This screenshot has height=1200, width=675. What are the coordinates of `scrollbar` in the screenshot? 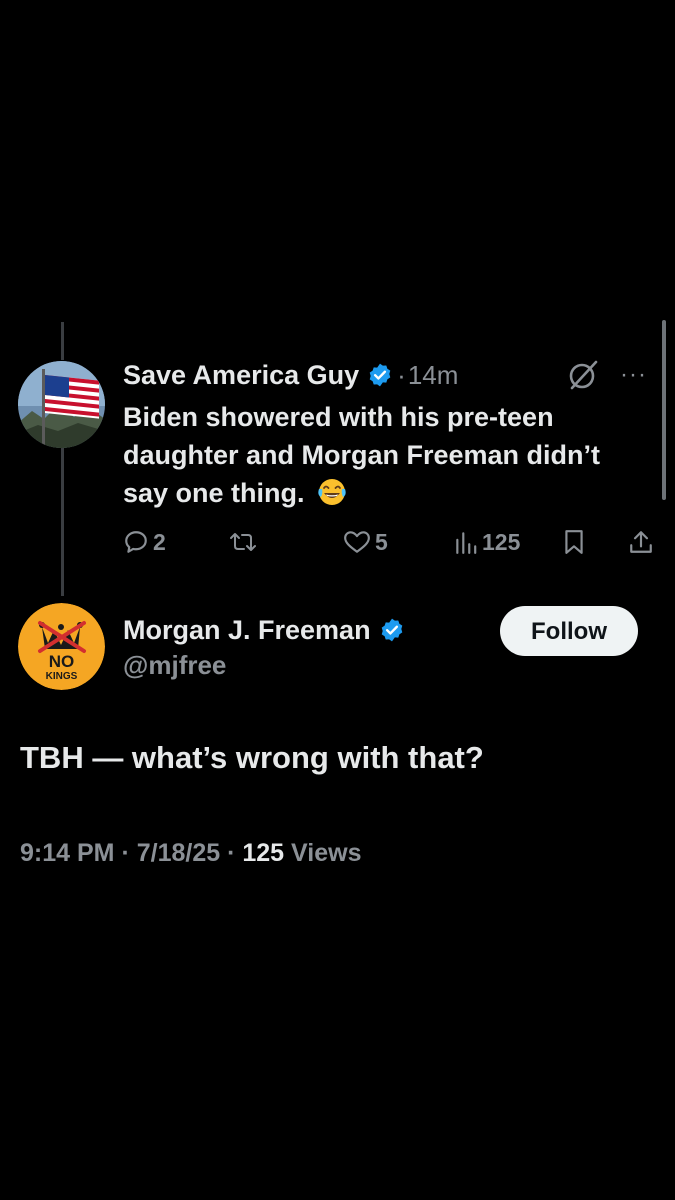 It's located at (664, 410).